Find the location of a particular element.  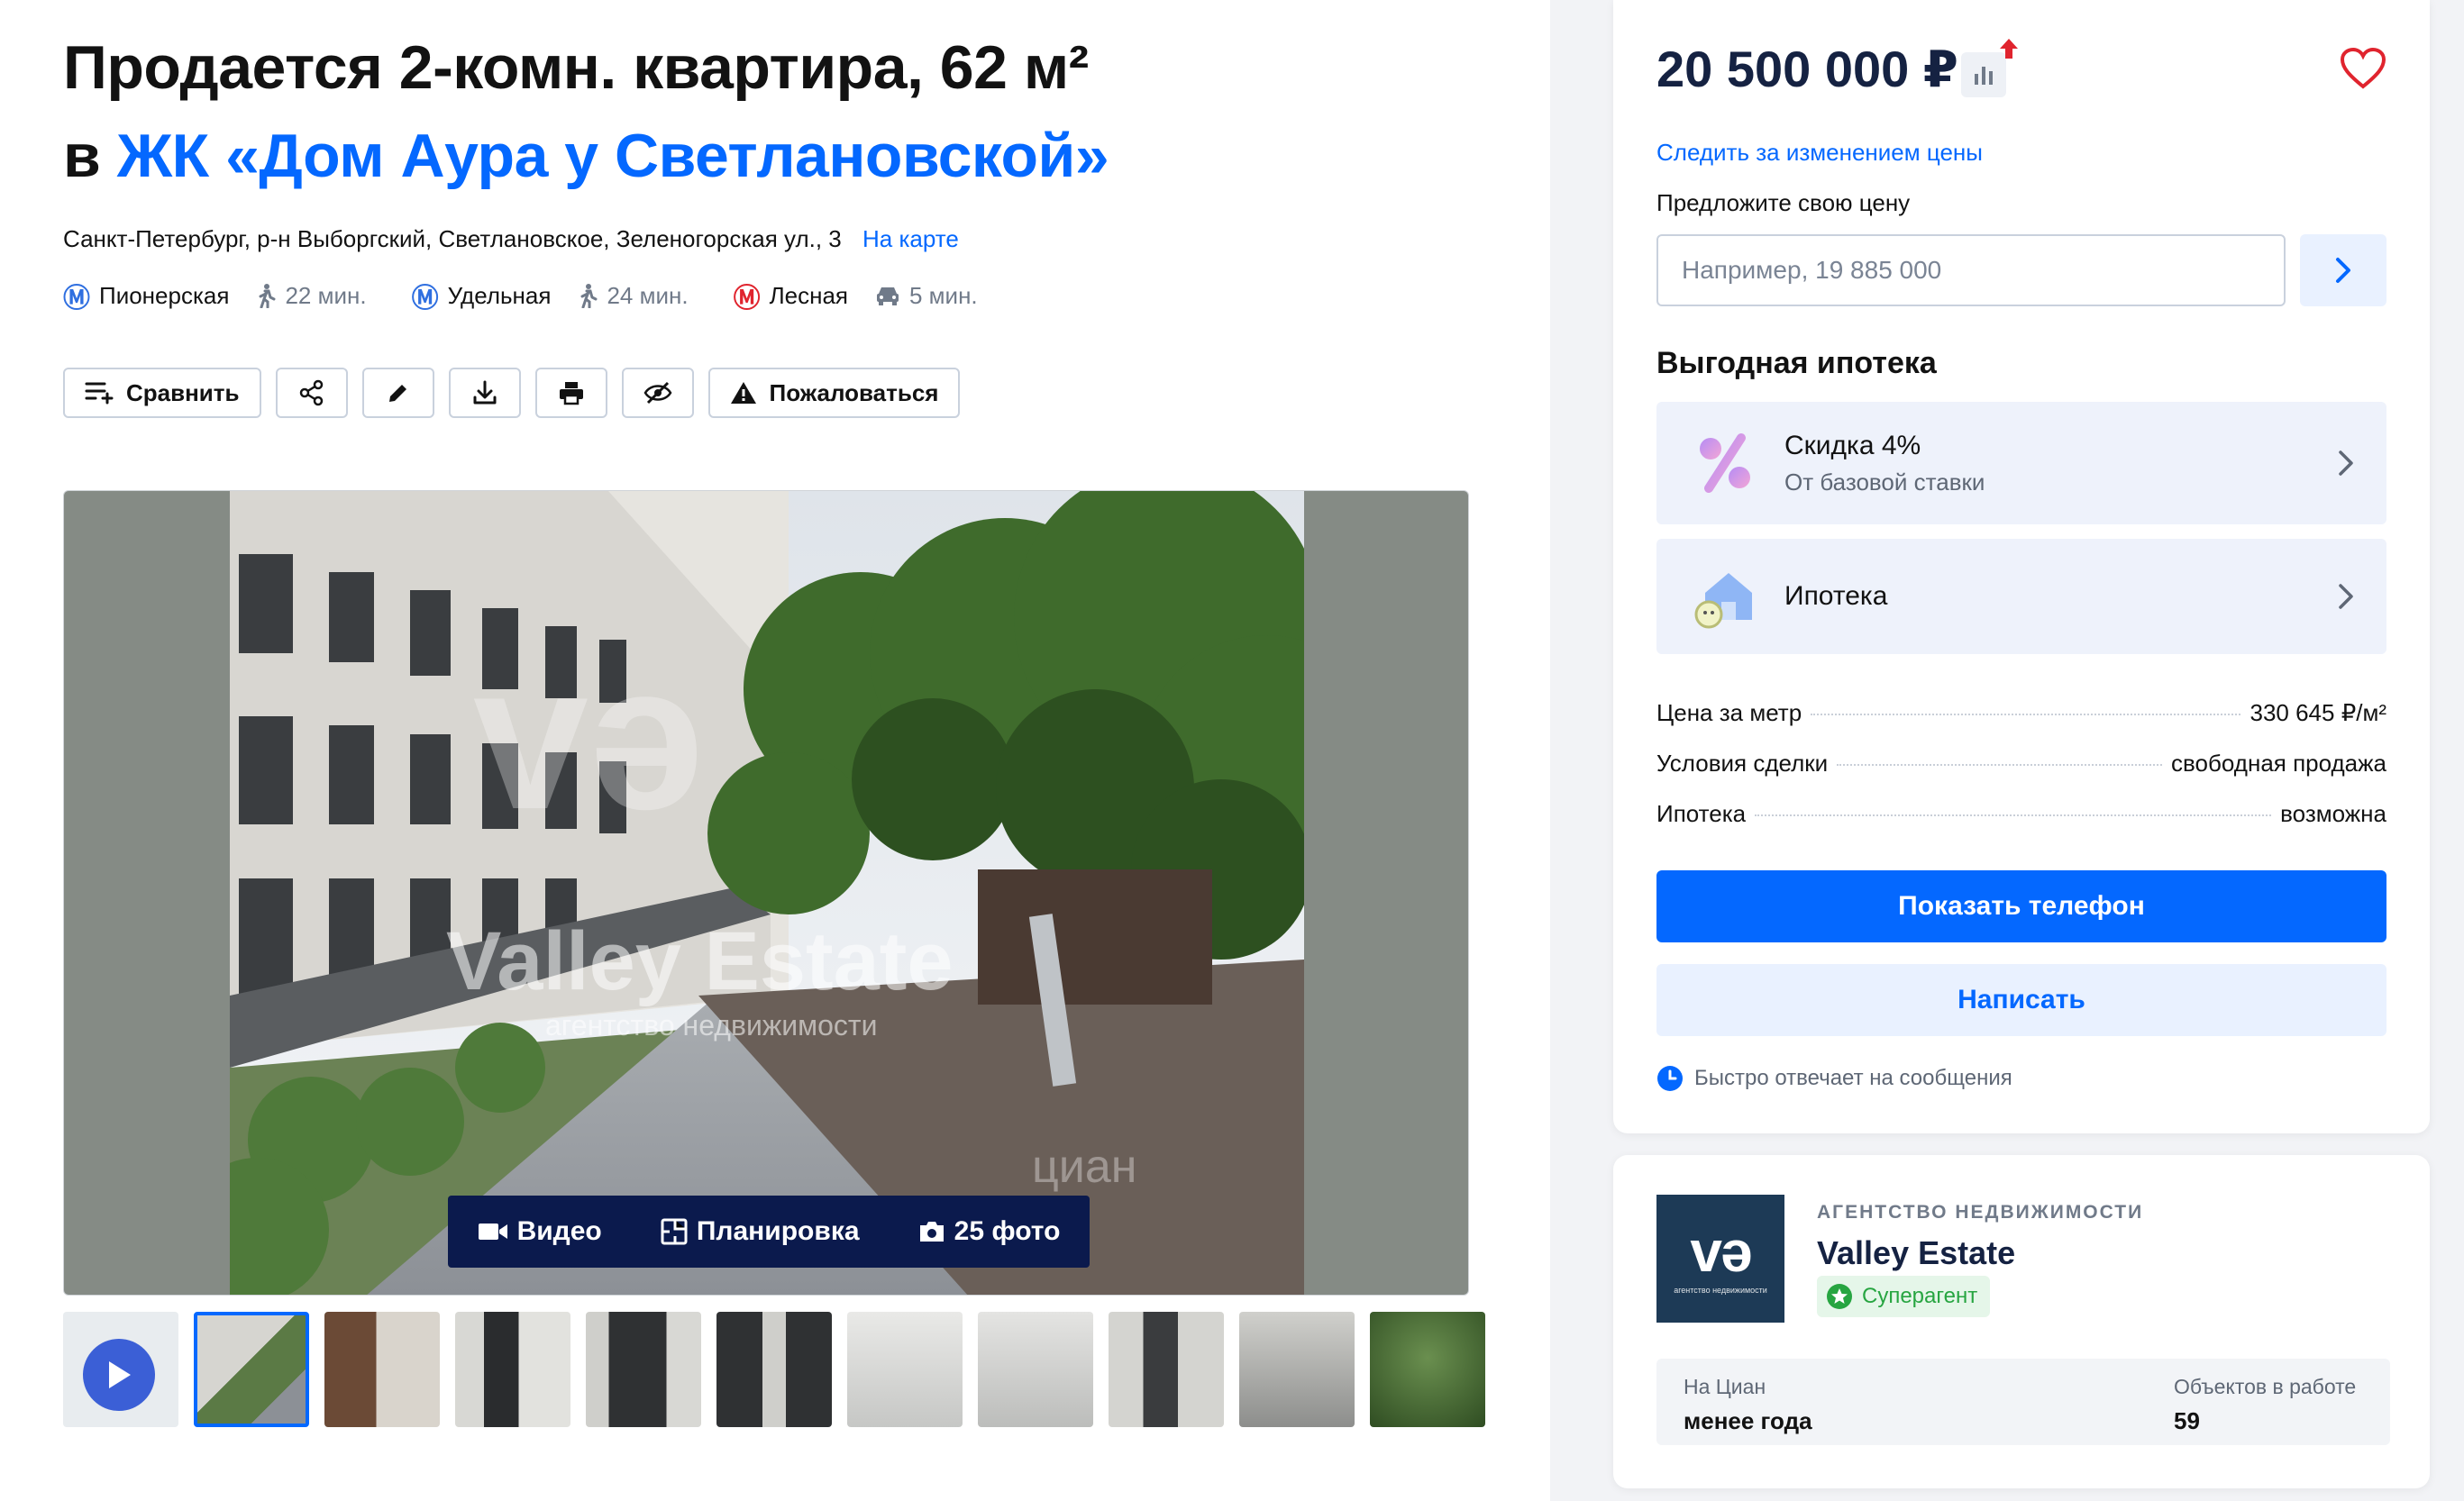

hide-button is located at coordinates (657, 393).